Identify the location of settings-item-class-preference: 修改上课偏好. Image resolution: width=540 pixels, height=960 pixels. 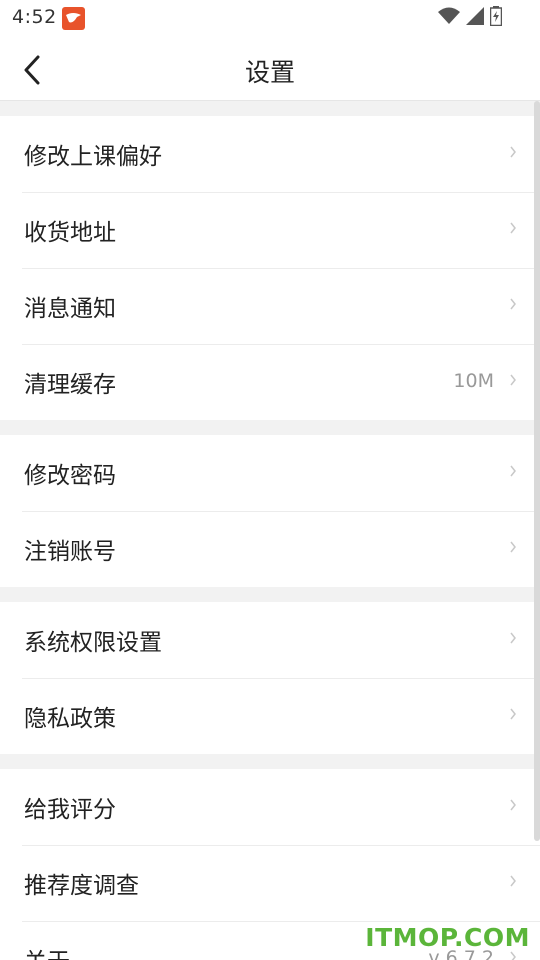
(270, 154).